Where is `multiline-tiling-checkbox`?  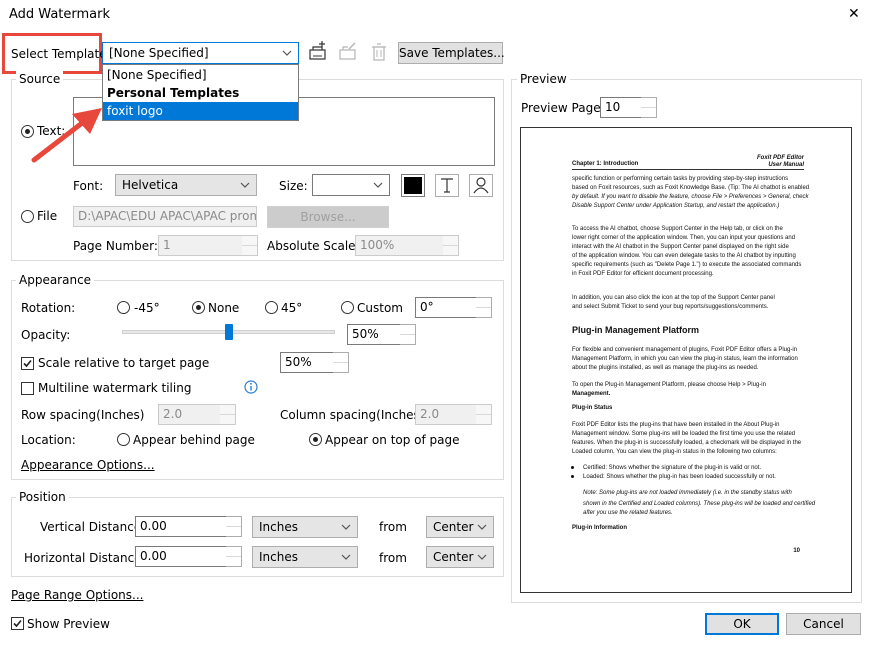
multiline-tiling-checkbox is located at coordinates (27, 388).